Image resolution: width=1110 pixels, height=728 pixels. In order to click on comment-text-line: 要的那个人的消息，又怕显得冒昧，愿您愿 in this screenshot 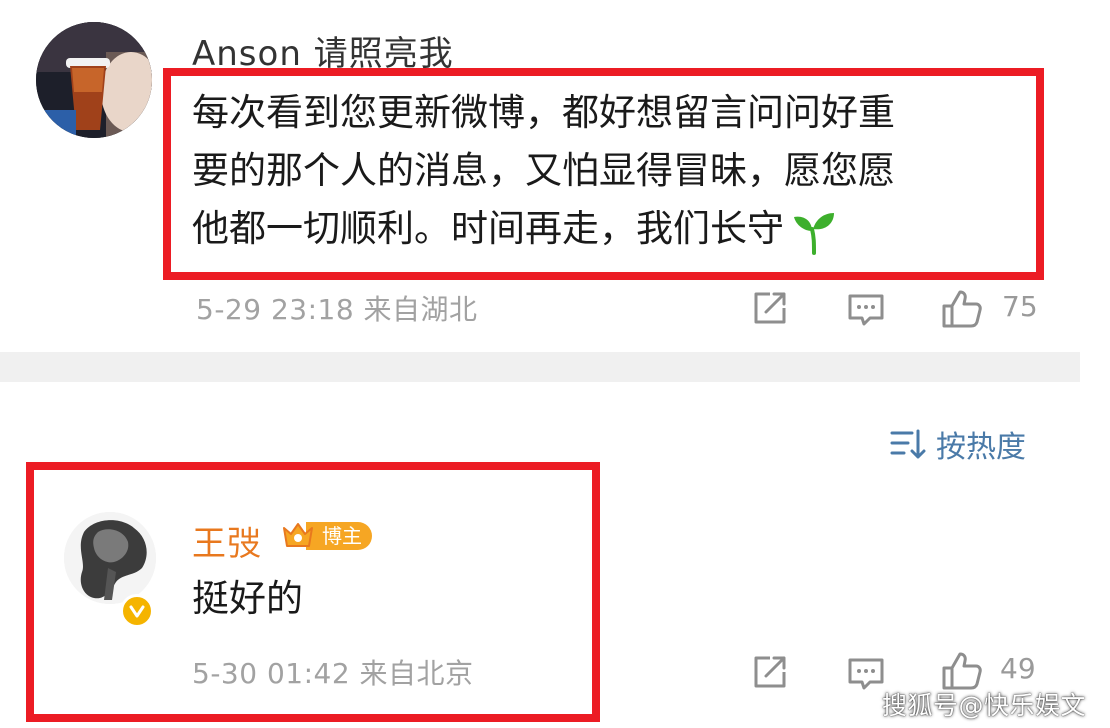, I will do `click(543, 170)`.